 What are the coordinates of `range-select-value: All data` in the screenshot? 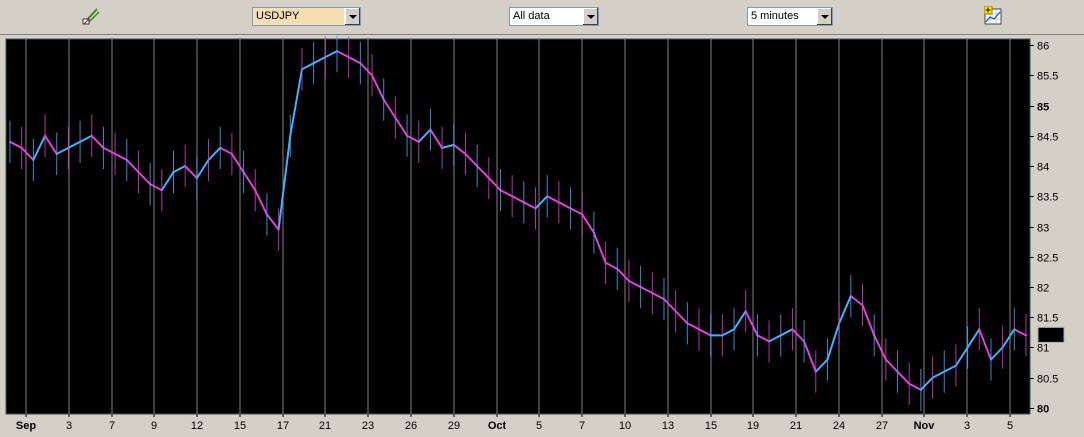 It's located at (531, 16).